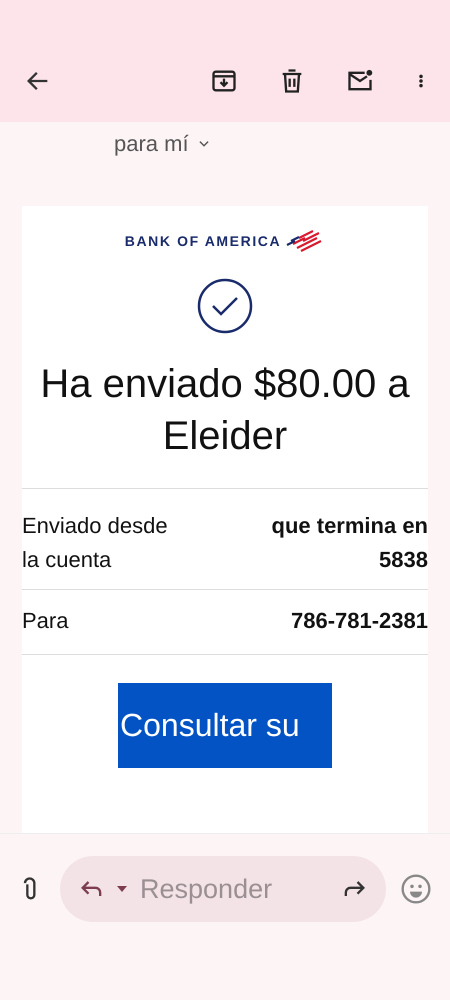 The height and width of the screenshot is (1000, 450). What do you see at coordinates (349, 543) in the screenshot?
I see `detail-value: que termina en 5838` at bounding box center [349, 543].